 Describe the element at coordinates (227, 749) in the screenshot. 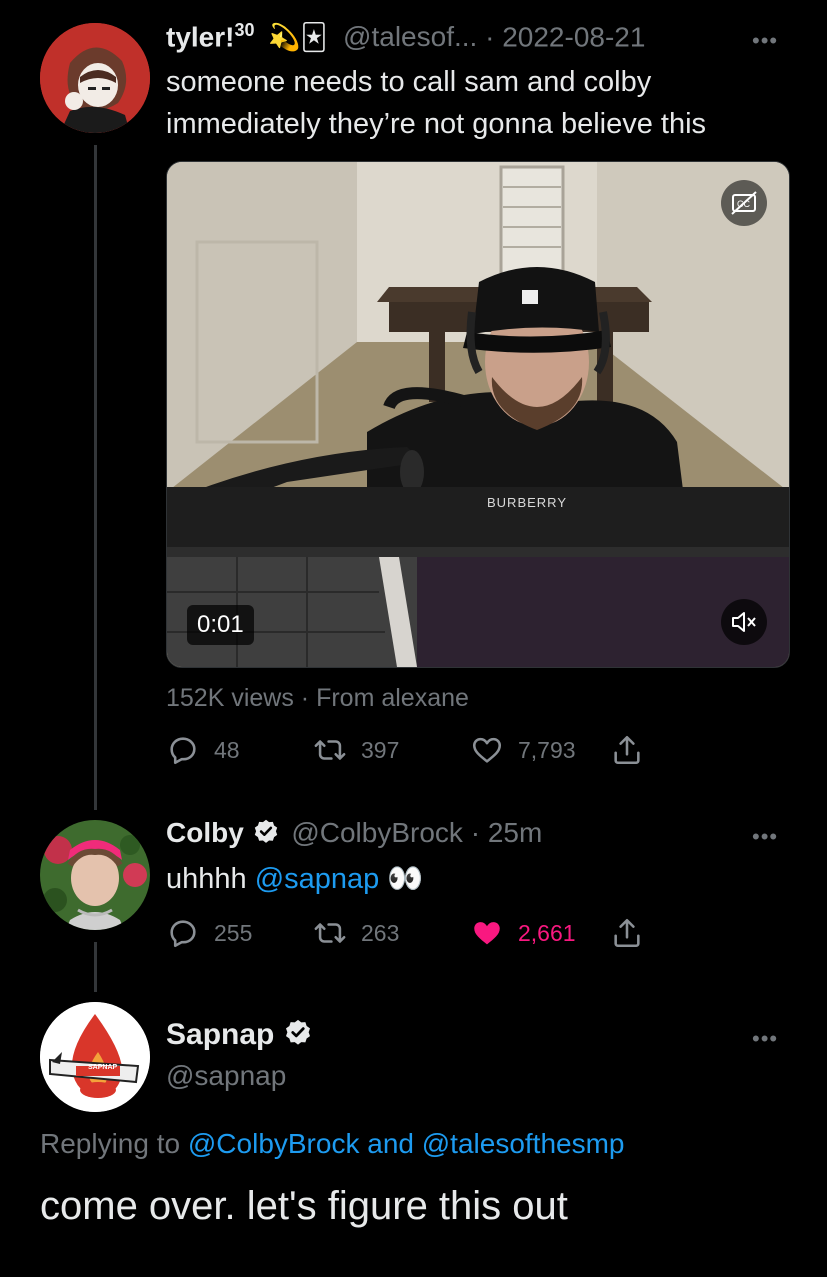

I see `reply-count: 48` at that location.